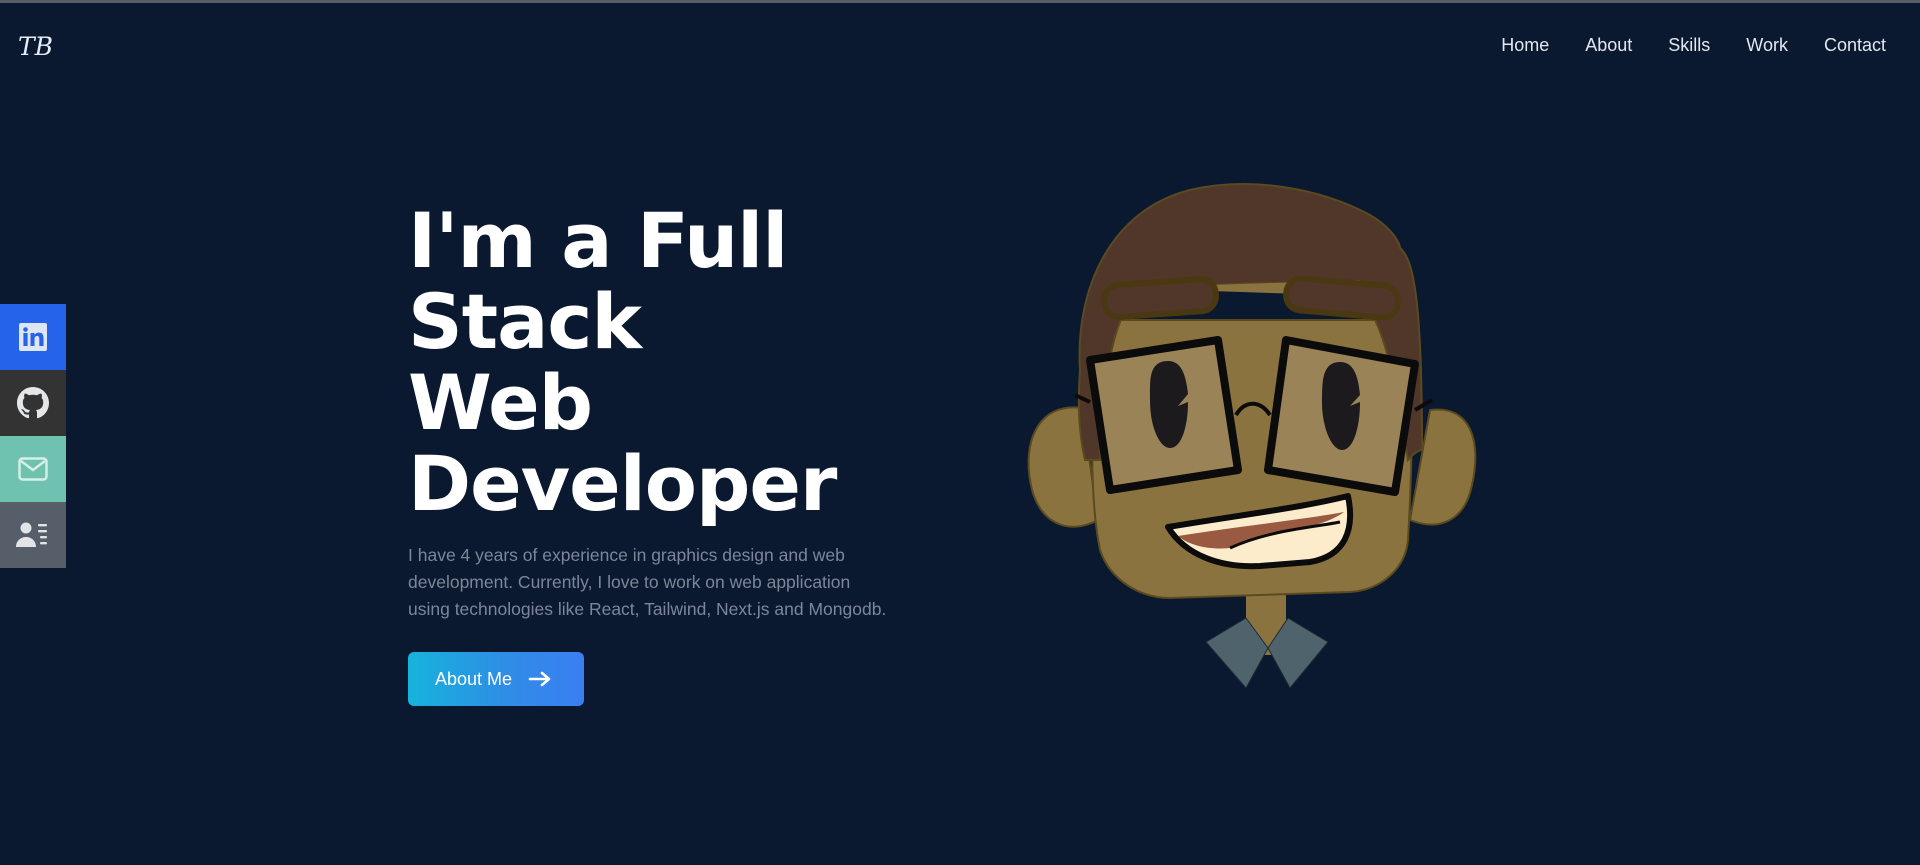 This screenshot has height=865, width=1920. I want to click on eyebrow-right, so click(1342, 298).